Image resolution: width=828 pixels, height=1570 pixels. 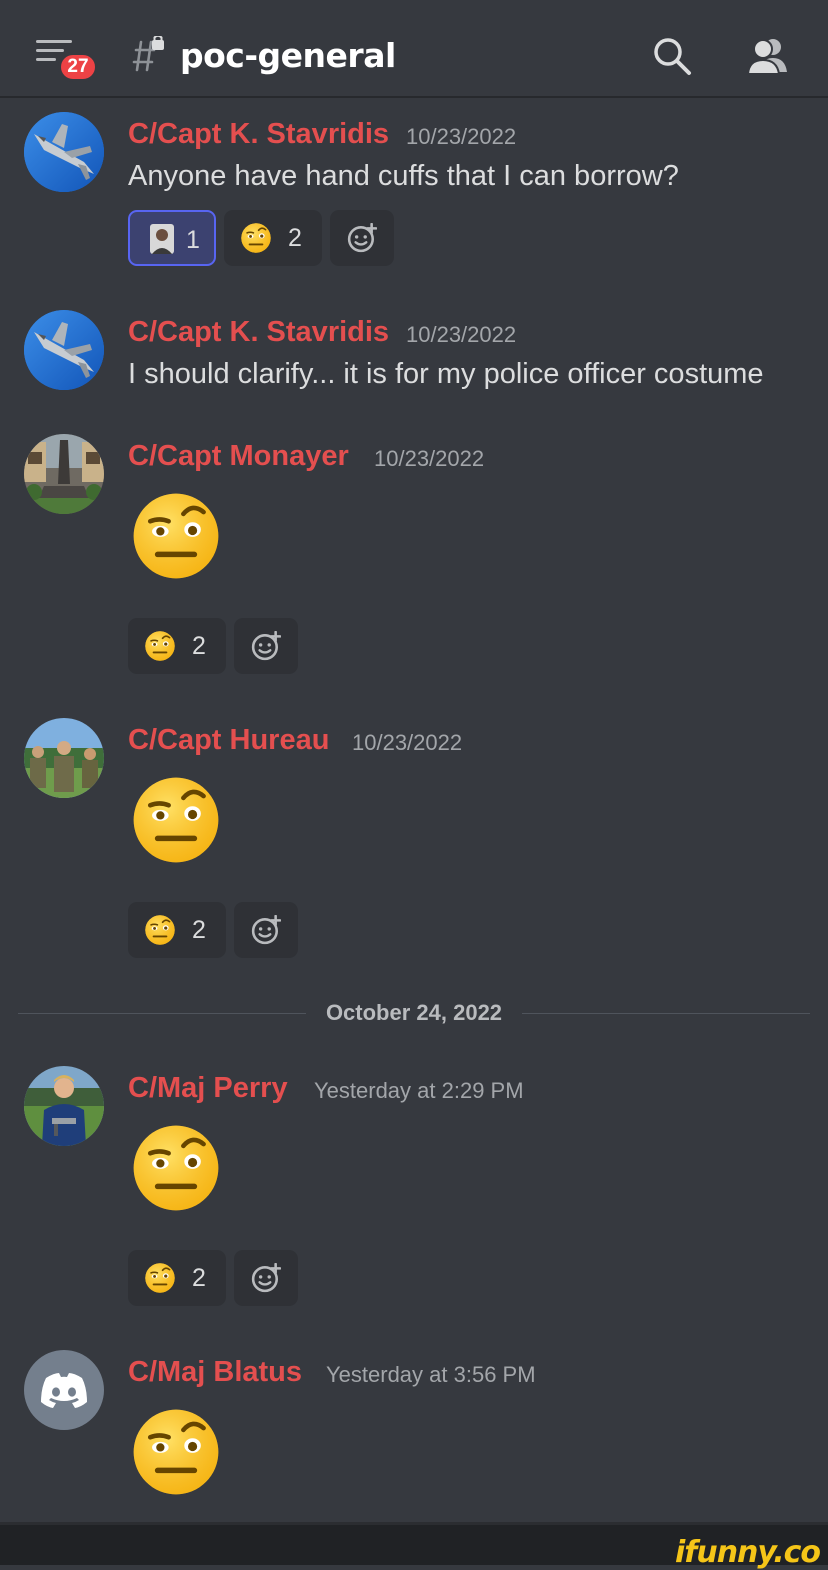 What do you see at coordinates (64, 758) in the screenshot?
I see `group-photo-avatar` at bounding box center [64, 758].